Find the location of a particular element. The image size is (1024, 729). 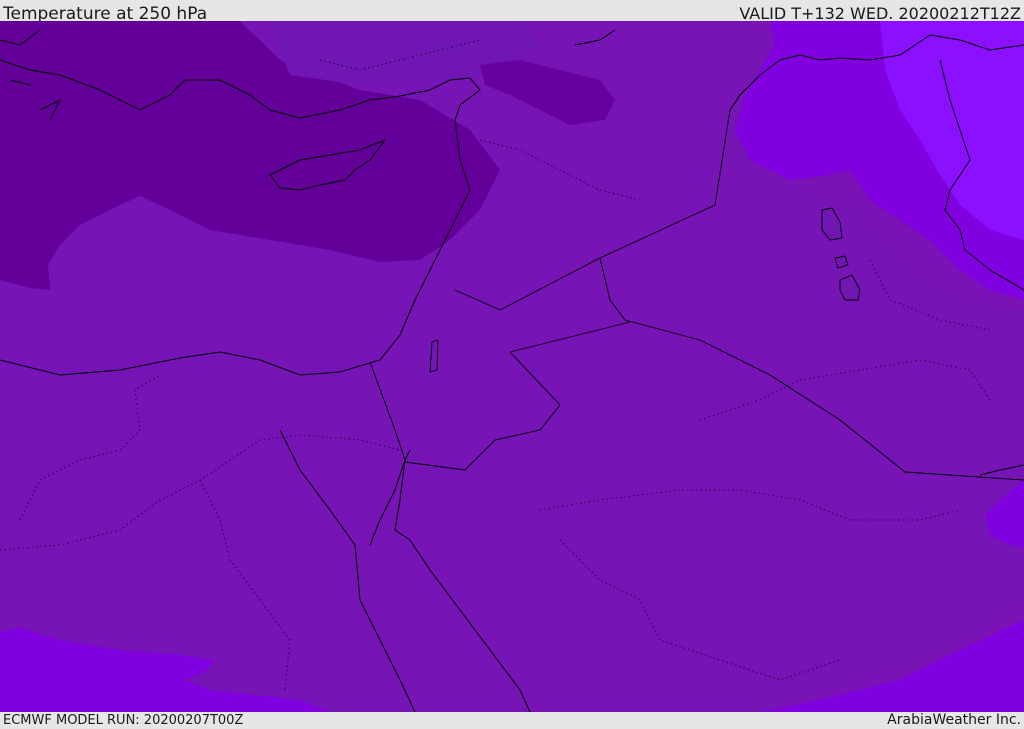

model-run-label: ECMWF MODEL RUN: 20200207T00Z is located at coordinates (123, 720).